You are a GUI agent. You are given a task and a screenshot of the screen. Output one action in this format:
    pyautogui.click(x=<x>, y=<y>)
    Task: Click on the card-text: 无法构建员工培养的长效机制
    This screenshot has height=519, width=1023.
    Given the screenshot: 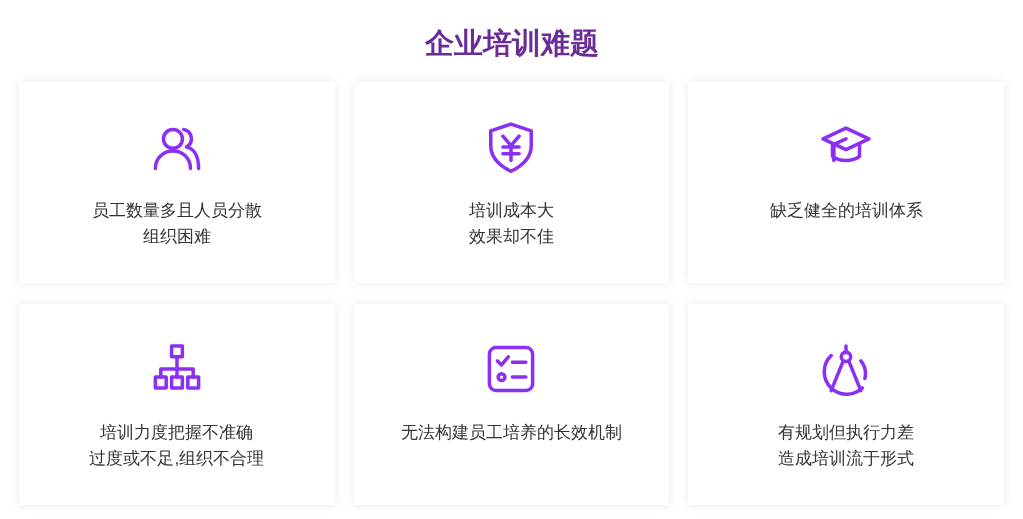 What is the action you would take?
    pyautogui.click(x=511, y=433)
    